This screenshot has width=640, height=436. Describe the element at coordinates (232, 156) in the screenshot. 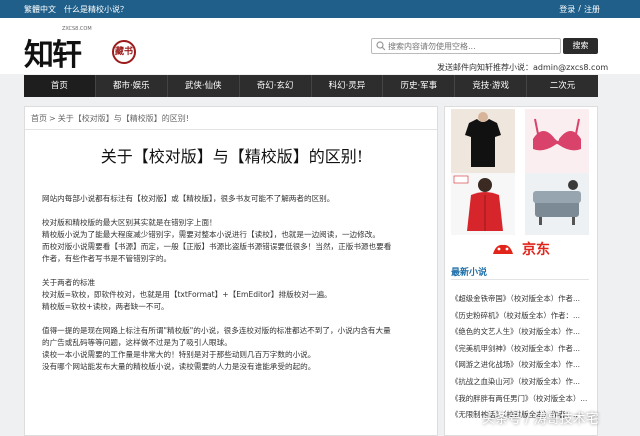

I see `article-title: 关于【校对版】与【精校版】的区别!` at that location.